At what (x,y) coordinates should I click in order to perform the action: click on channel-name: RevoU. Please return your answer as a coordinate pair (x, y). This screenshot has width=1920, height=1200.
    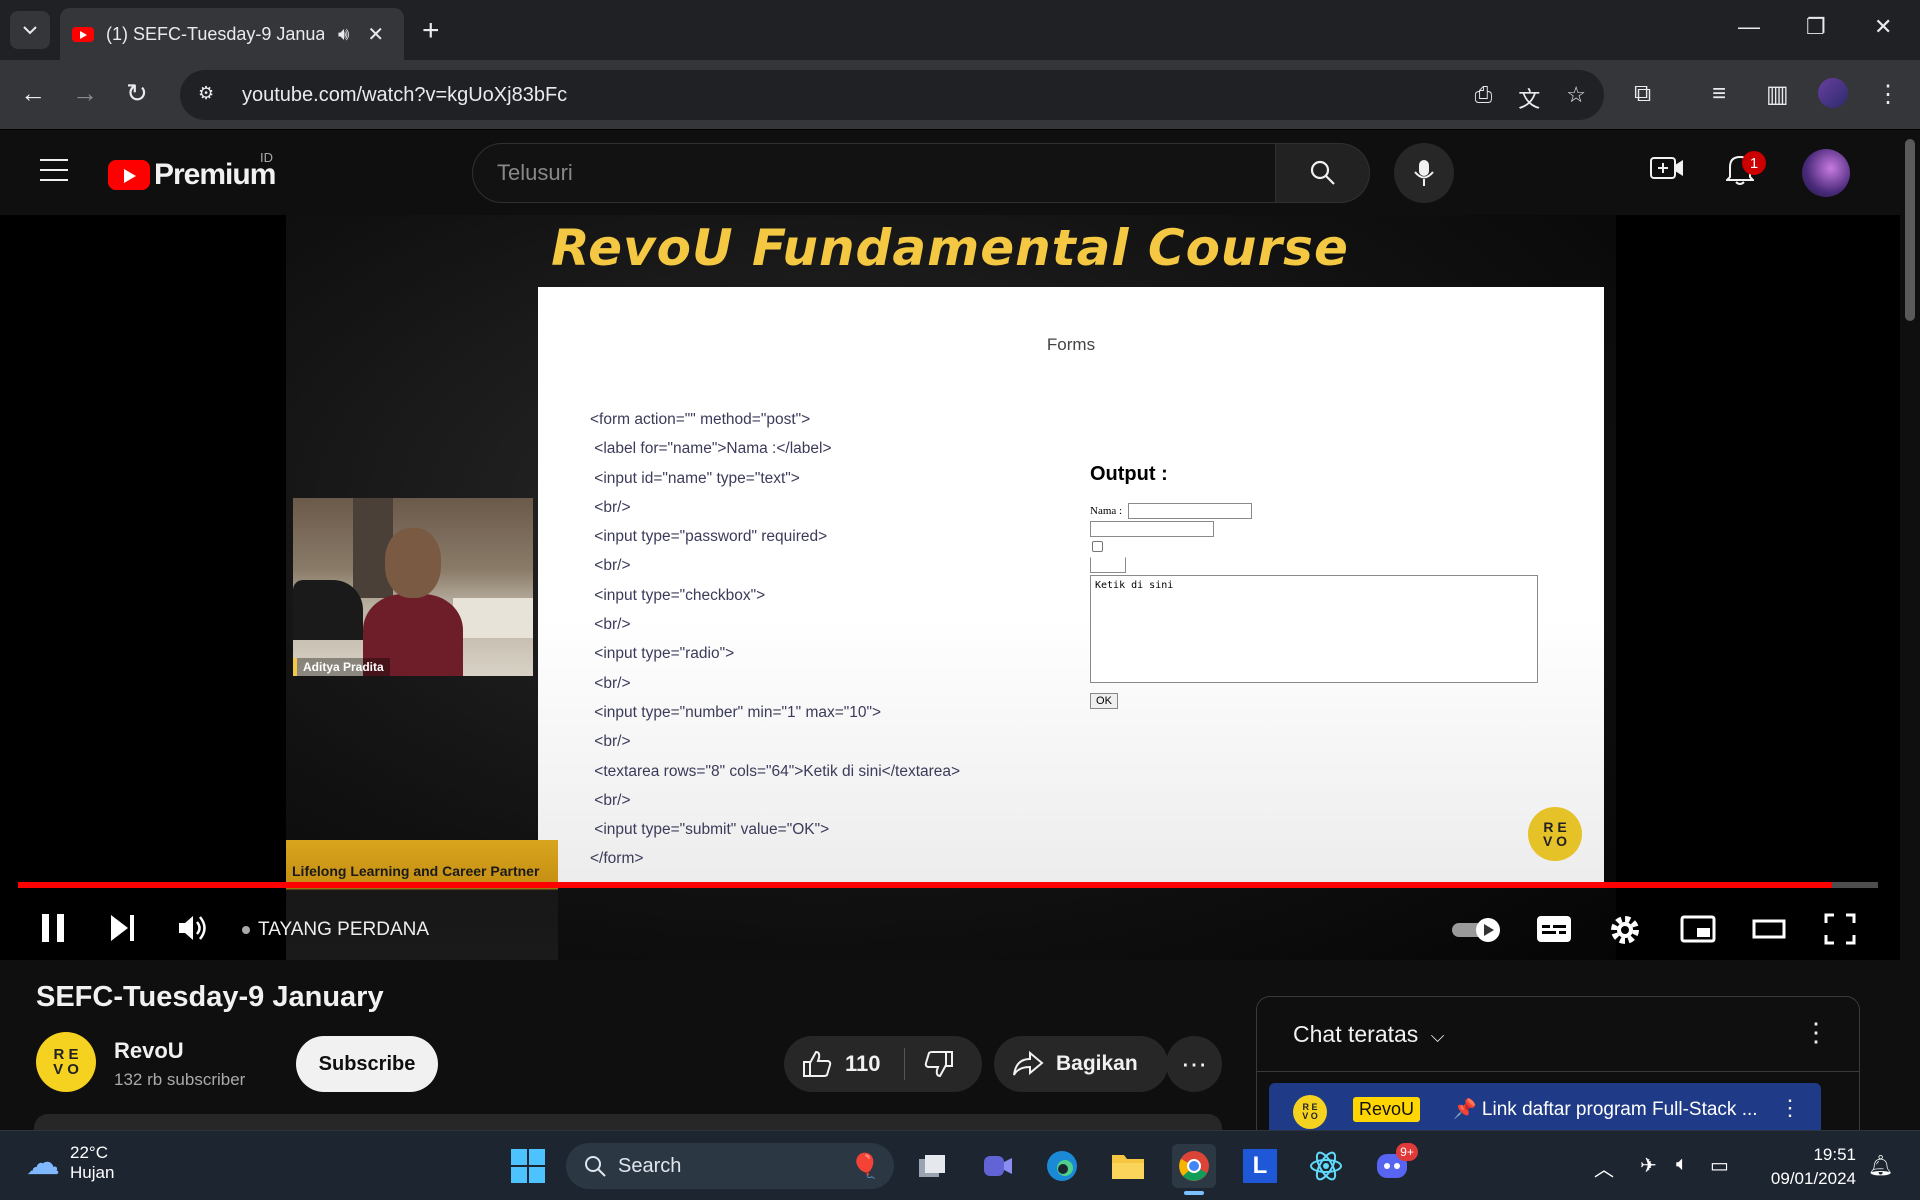
    Looking at the image, I should click on (149, 1051).